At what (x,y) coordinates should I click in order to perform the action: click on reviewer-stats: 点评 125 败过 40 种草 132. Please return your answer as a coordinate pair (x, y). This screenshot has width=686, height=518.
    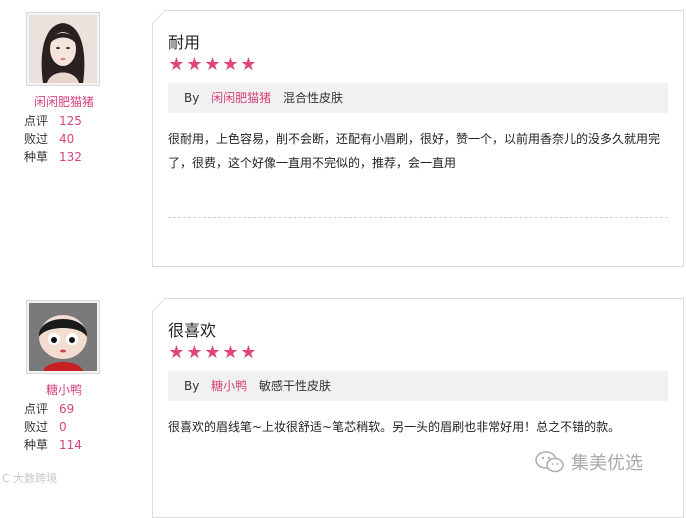
    Looking at the image, I should click on (53, 139).